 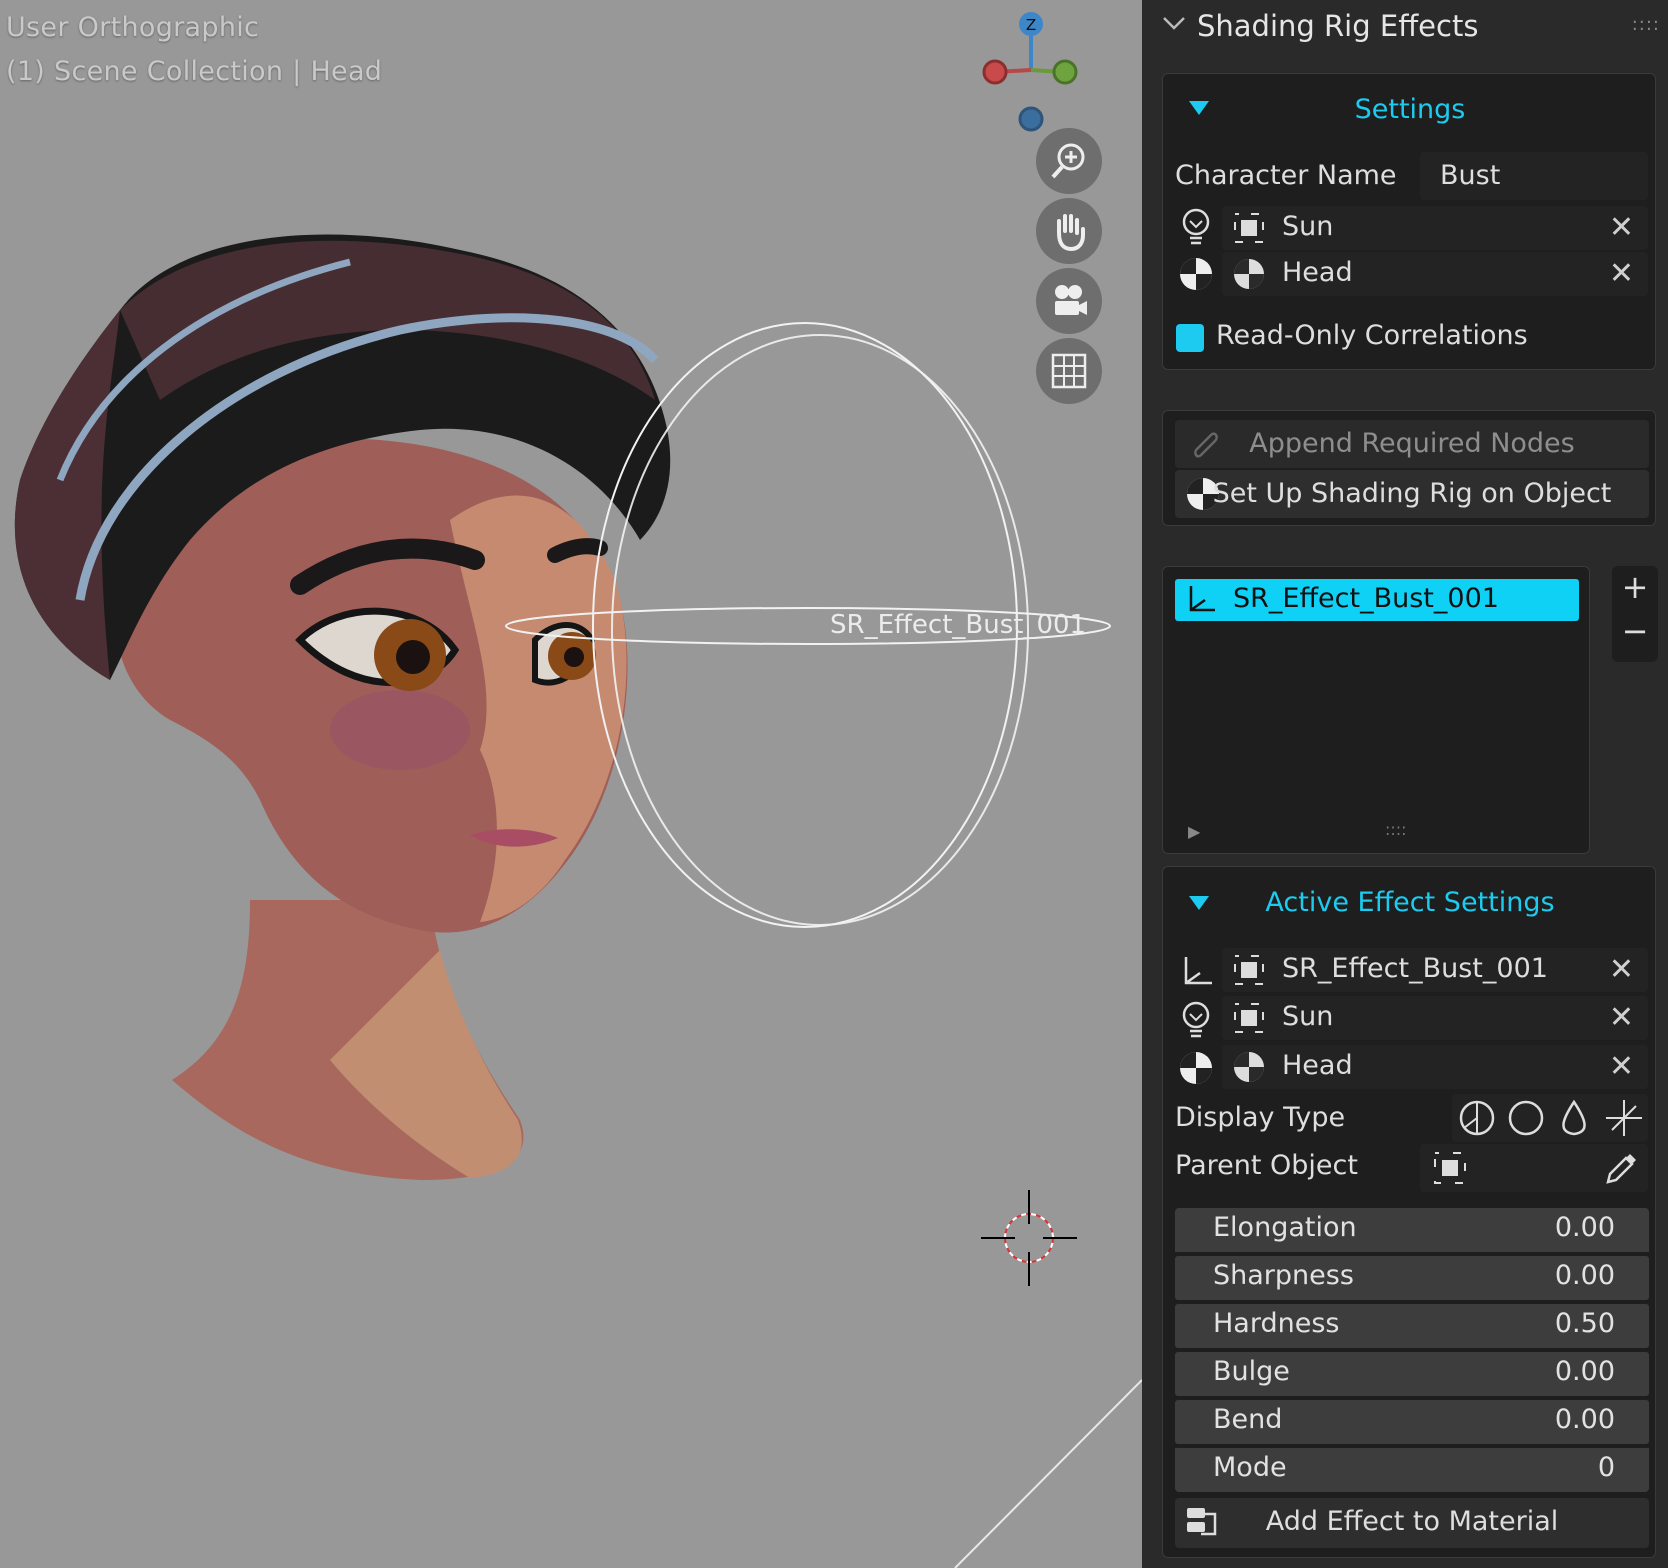 I want to click on character-name-field: Bust, so click(x=1534, y=176).